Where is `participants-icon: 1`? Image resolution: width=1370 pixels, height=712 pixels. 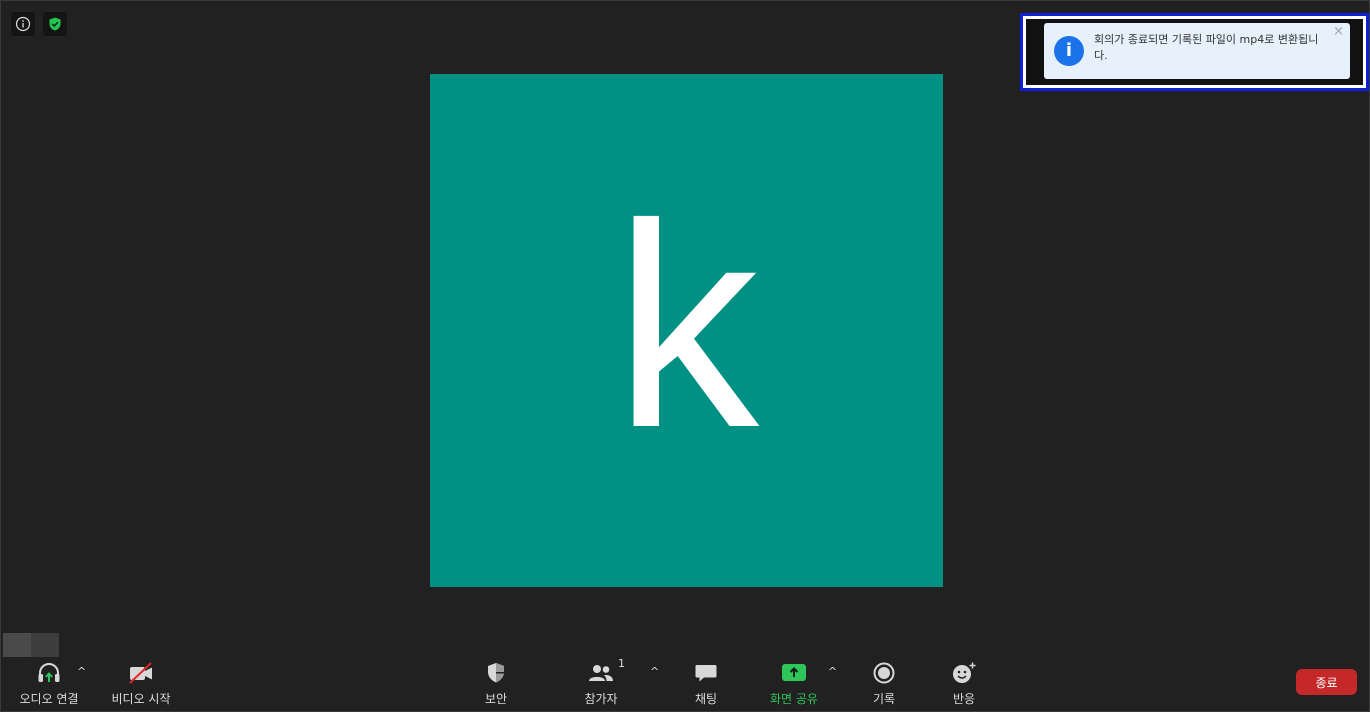
participants-icon: 1 is located at coordinates (606, 671).